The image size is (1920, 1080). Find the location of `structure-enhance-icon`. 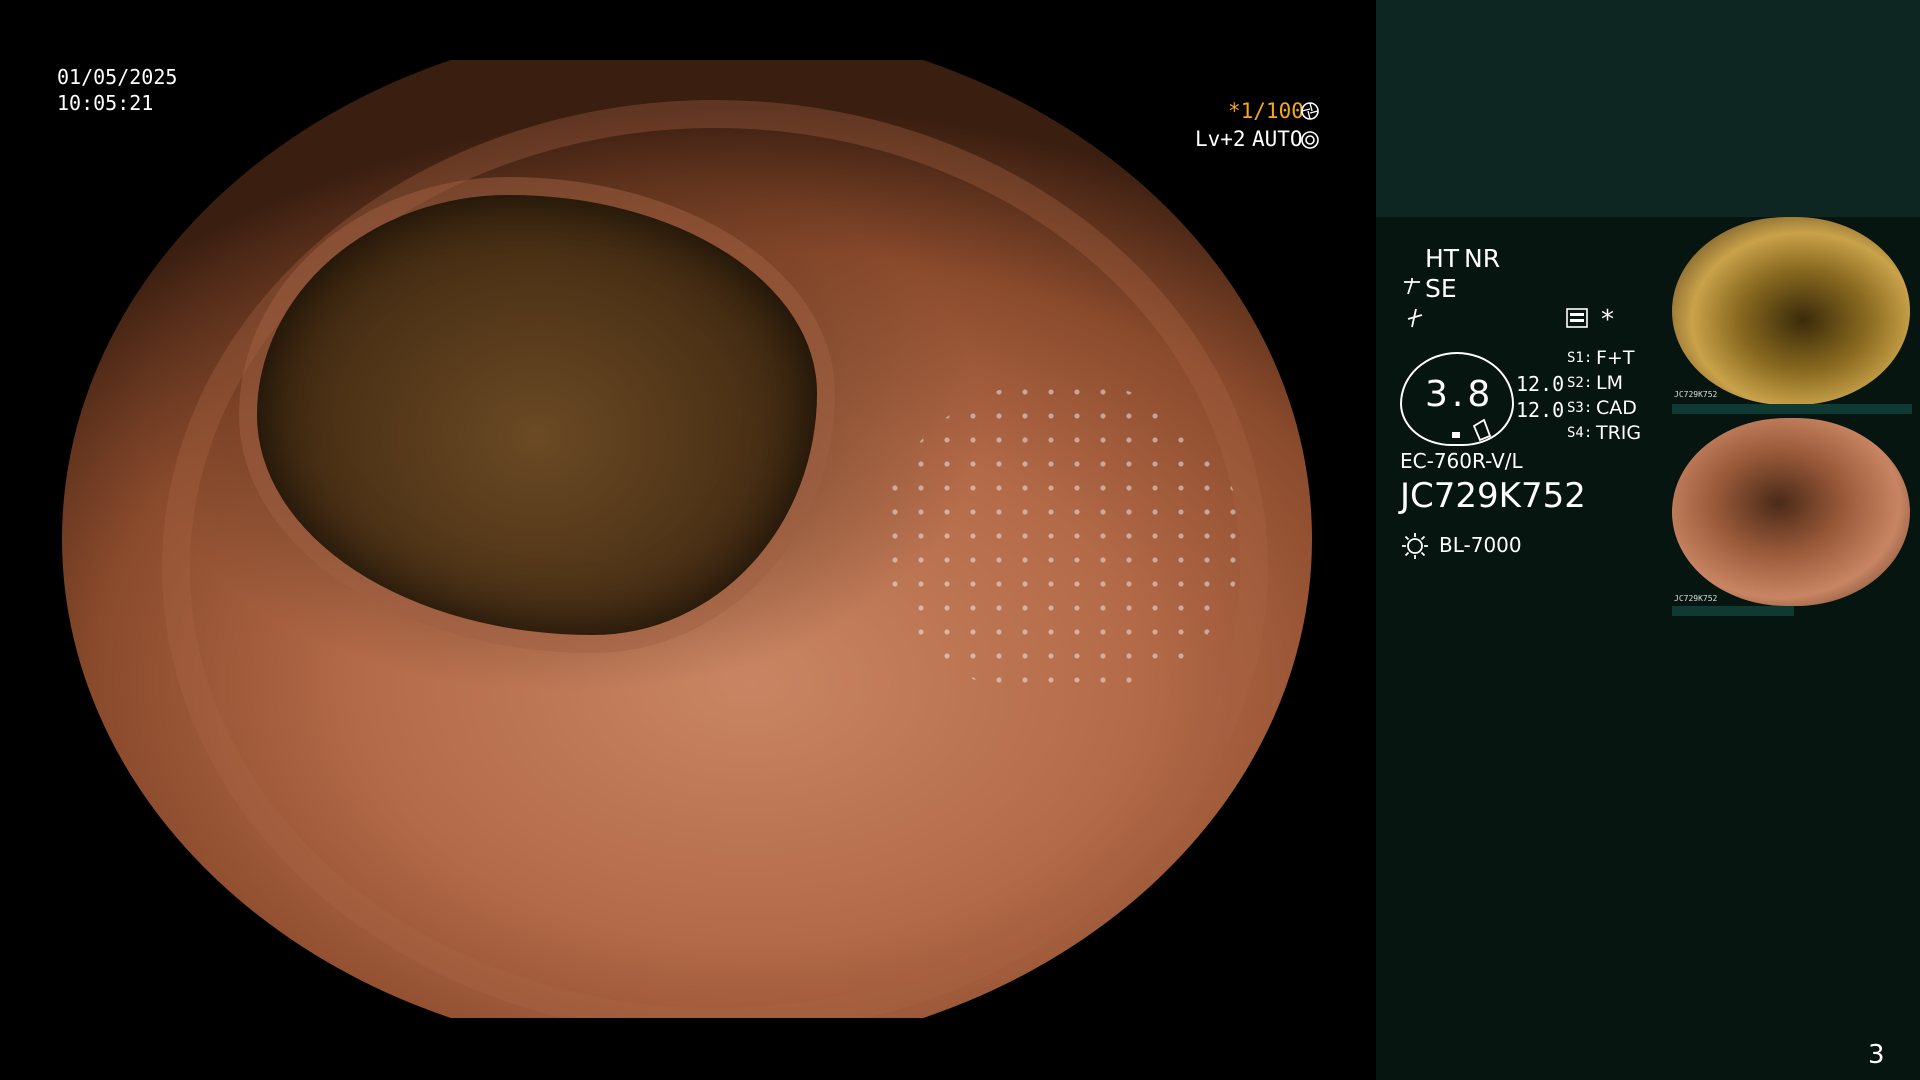

structure-enhance-icon is located at coordinates (1412, 286).